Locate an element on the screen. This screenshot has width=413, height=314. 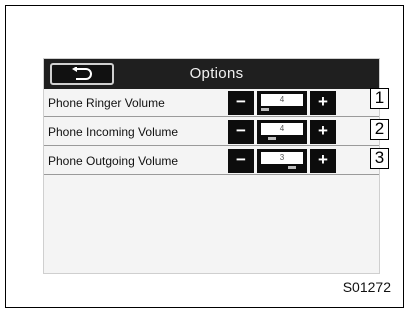
row-phone-ringer-volume: Phone Ringer Volume − 4 + is located at coordinates (211, 103).